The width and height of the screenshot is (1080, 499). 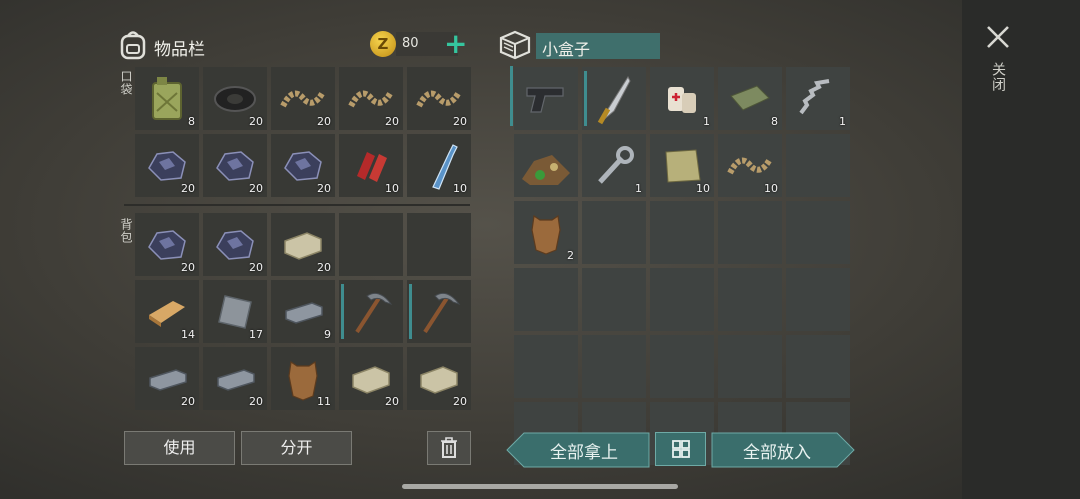 I want to click on box-icon, so click(x=515, y=44).